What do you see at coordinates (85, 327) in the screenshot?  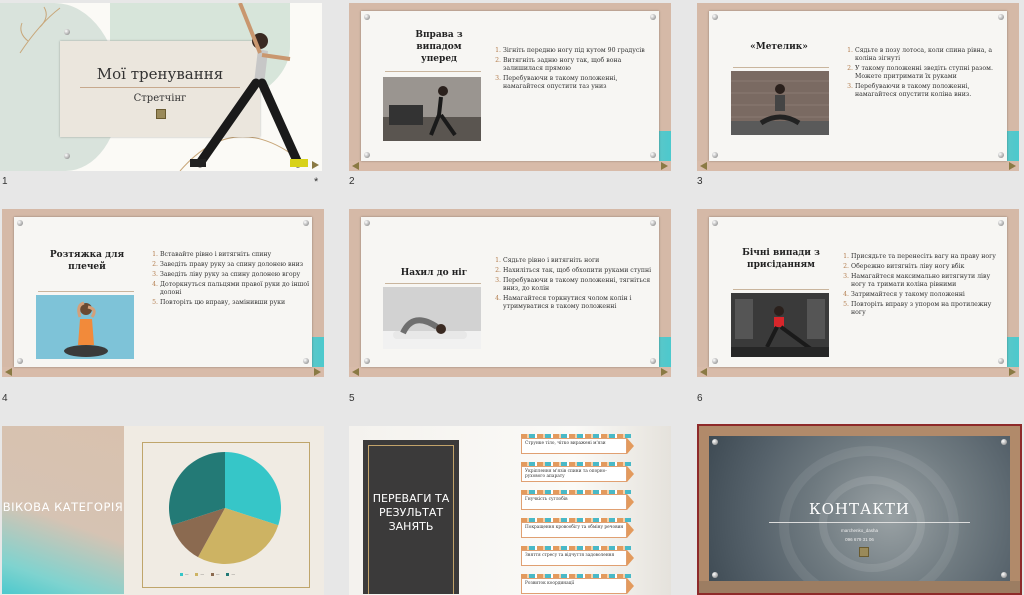 I see `shoulder-stretch-photo` at bounding box center [85, 327].